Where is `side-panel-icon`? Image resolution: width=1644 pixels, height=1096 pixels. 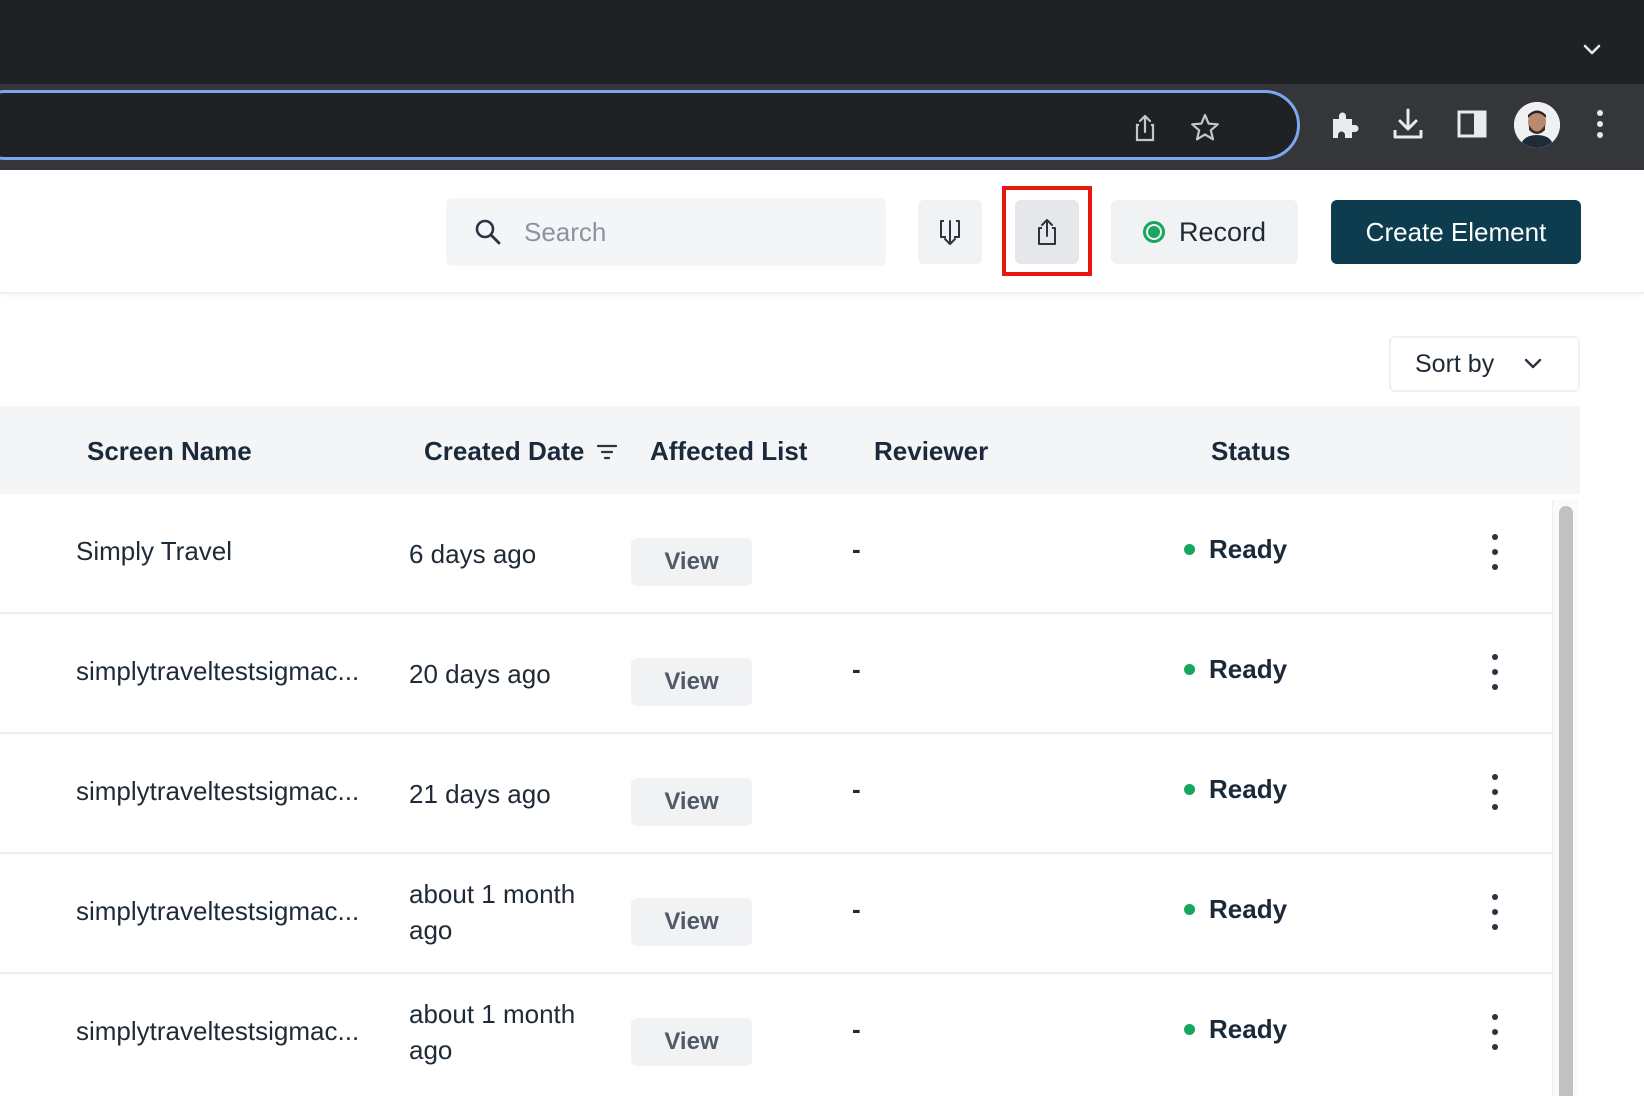
side-panel-icon is located at coordinates (1472, 124).